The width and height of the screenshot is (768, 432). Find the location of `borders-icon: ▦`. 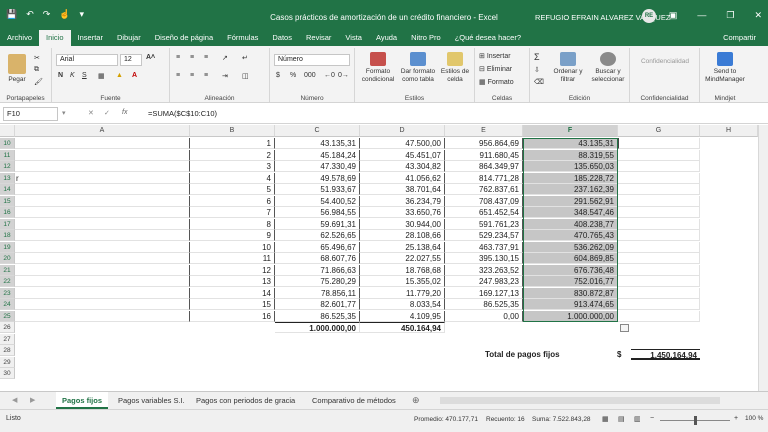

borders-icon: ▦ is located at coordinates (101, 76).